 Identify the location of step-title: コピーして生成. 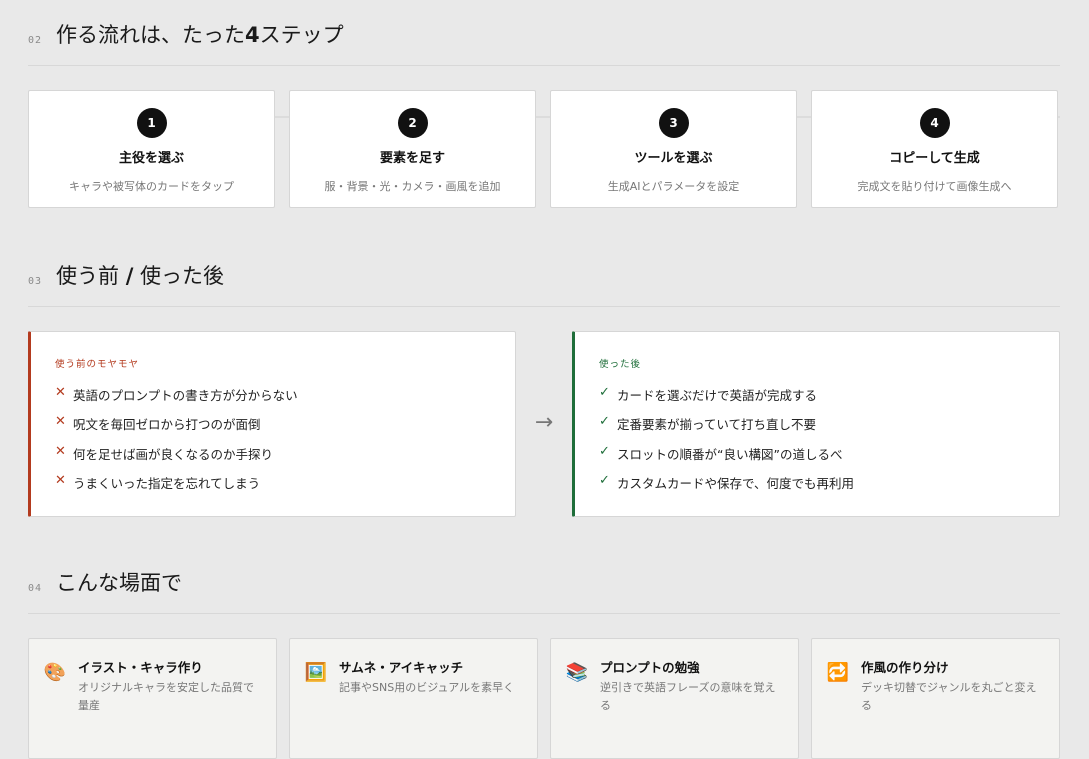
(934, 158).